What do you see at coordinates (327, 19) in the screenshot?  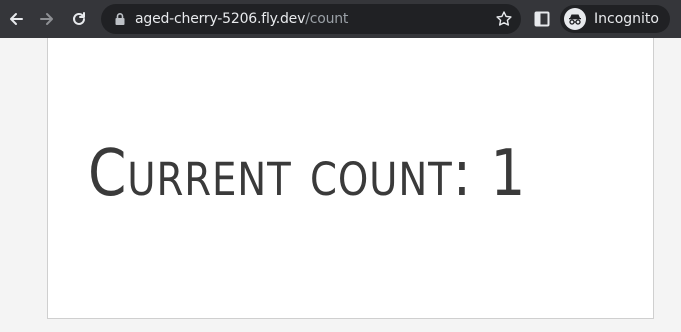 I see `url-path: /count` at bounding box center [327, 19].